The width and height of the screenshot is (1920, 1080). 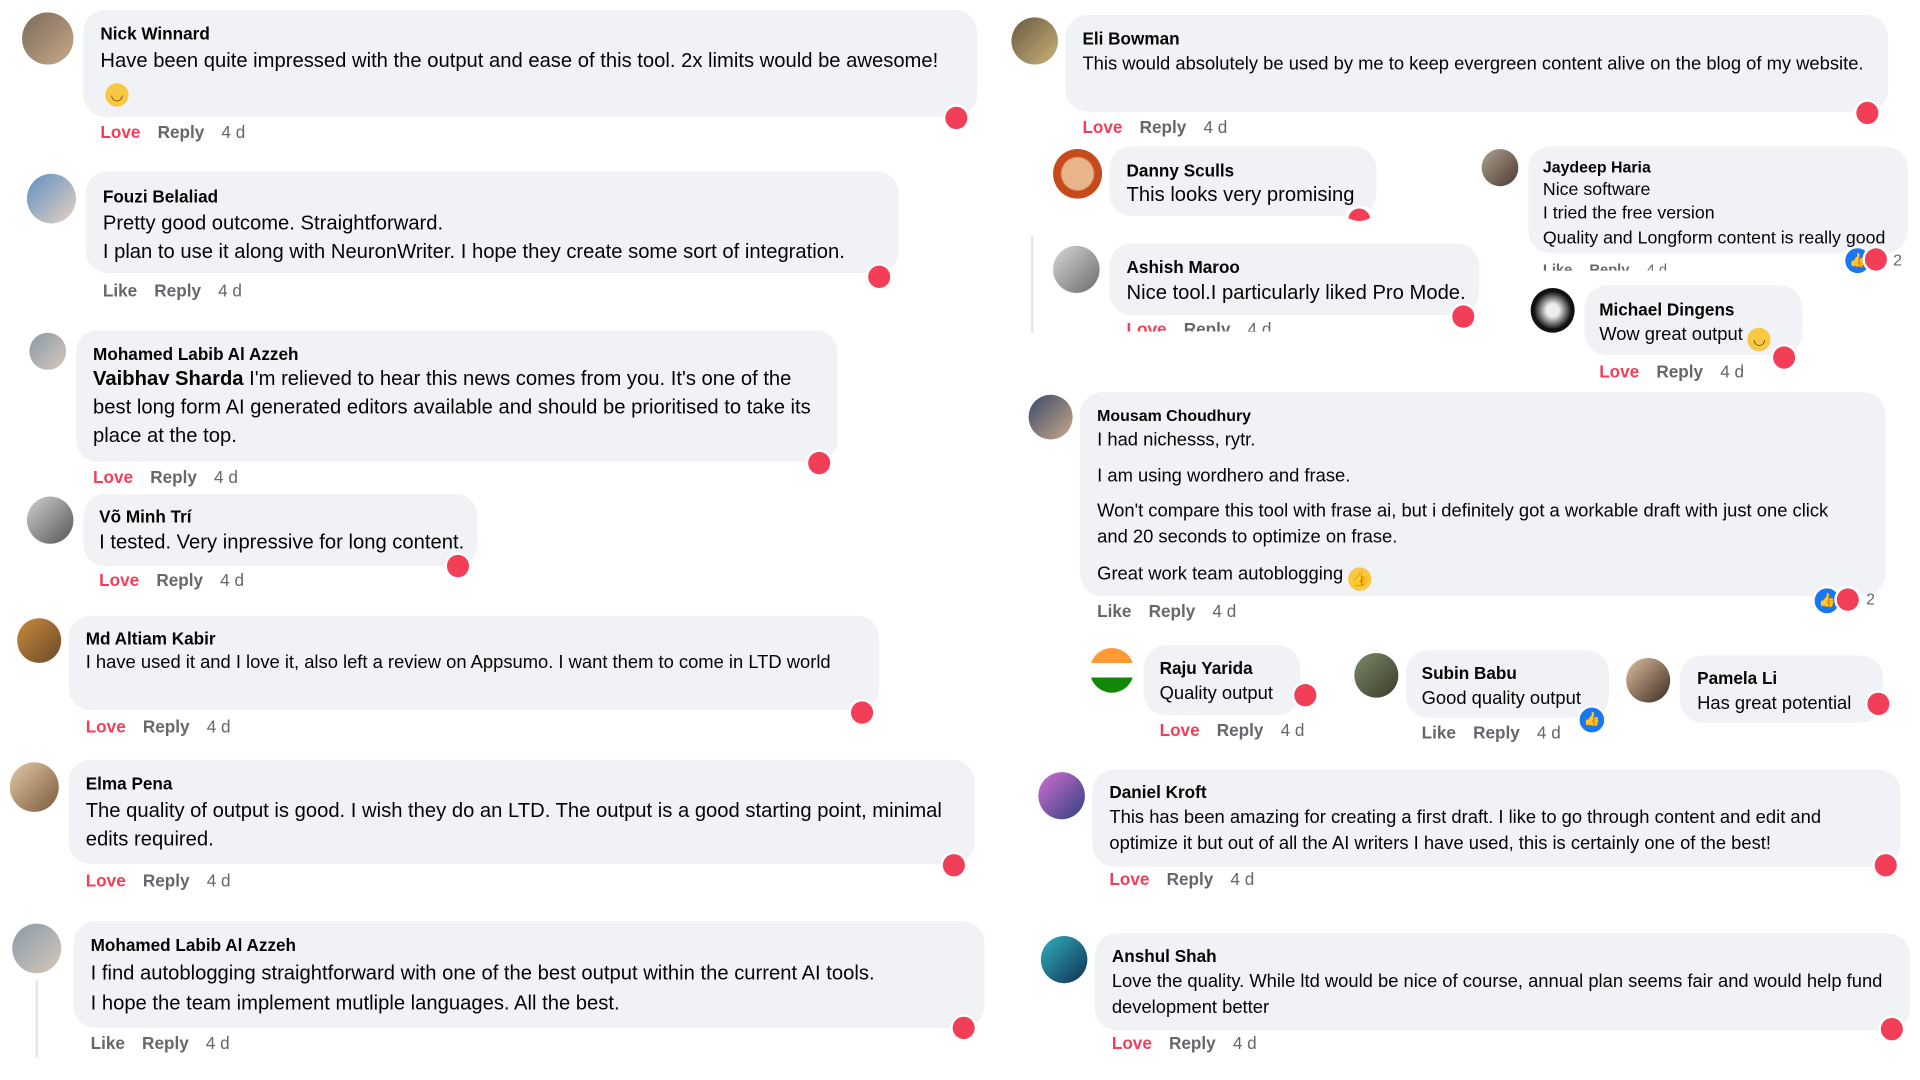 I want to click on commenter-name: Pamela Li, so click(x=1737, y=678).